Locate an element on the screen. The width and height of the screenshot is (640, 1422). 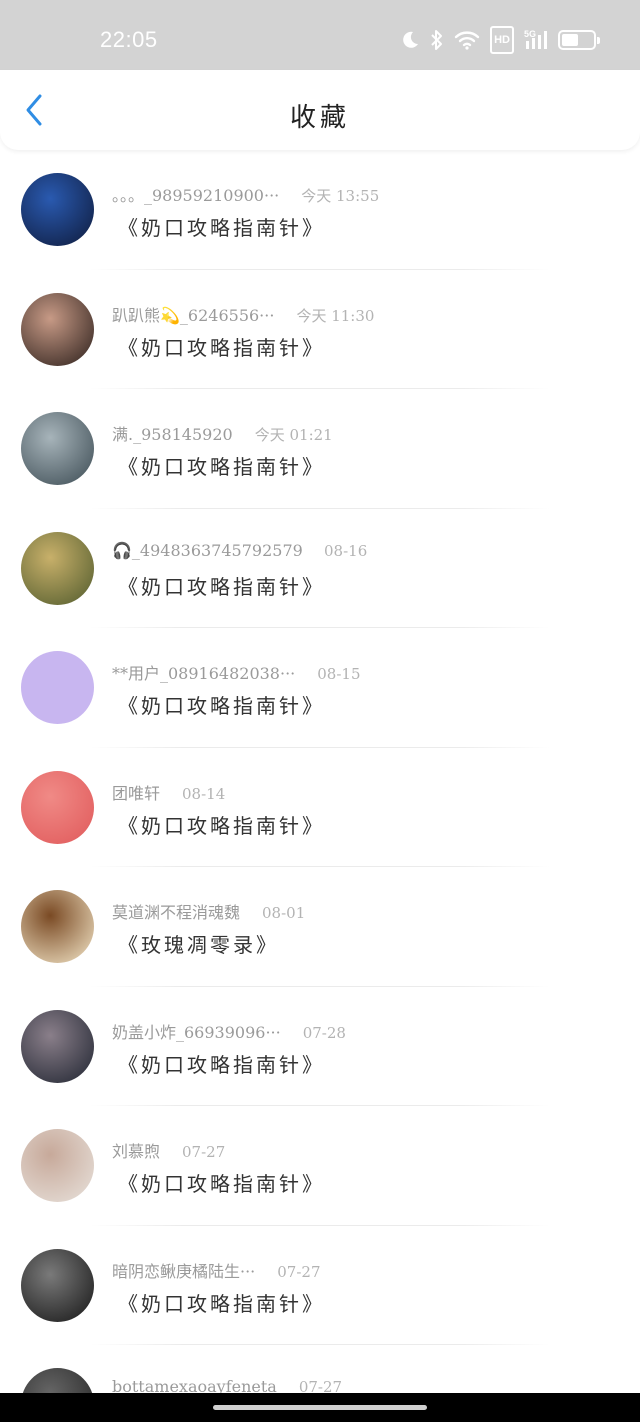
book-title: 《玫瑰凋零录》 is located at coordinates (198, 943).